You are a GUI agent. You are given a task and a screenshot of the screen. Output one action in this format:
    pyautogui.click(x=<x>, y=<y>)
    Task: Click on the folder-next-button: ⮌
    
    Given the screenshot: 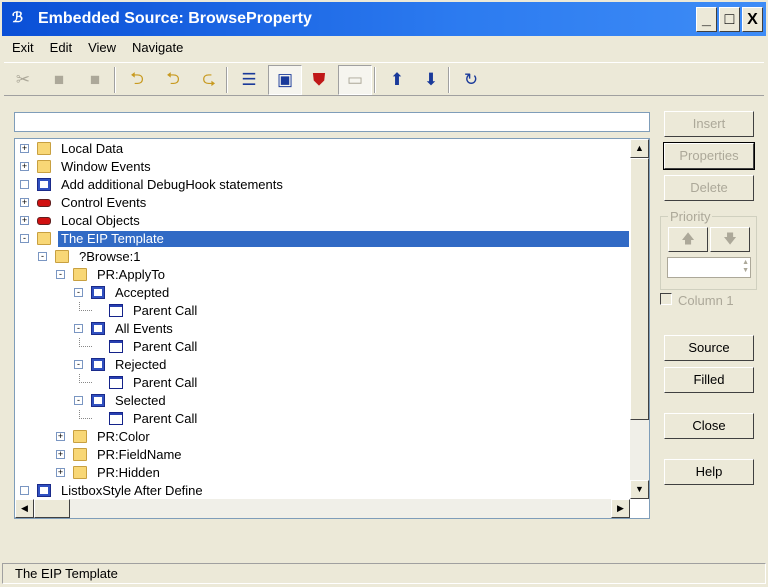 What is the action you would take?
    pyautogui.click(x=137, y=80)
    